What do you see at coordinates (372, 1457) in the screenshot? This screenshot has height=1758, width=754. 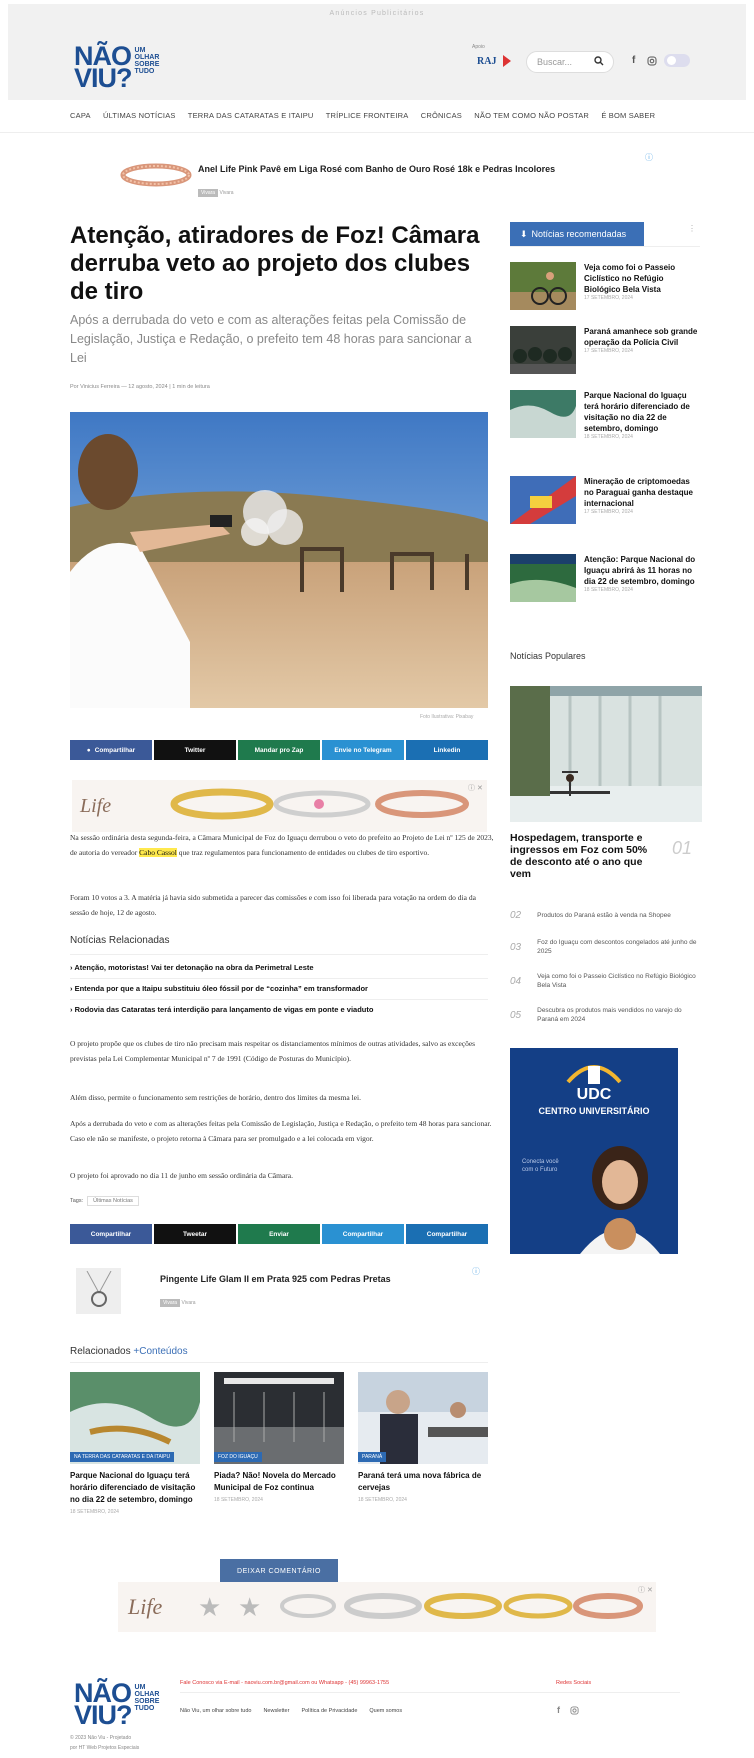 I see `card-badge: PARANÁ` at bounding box center [372, 1457].